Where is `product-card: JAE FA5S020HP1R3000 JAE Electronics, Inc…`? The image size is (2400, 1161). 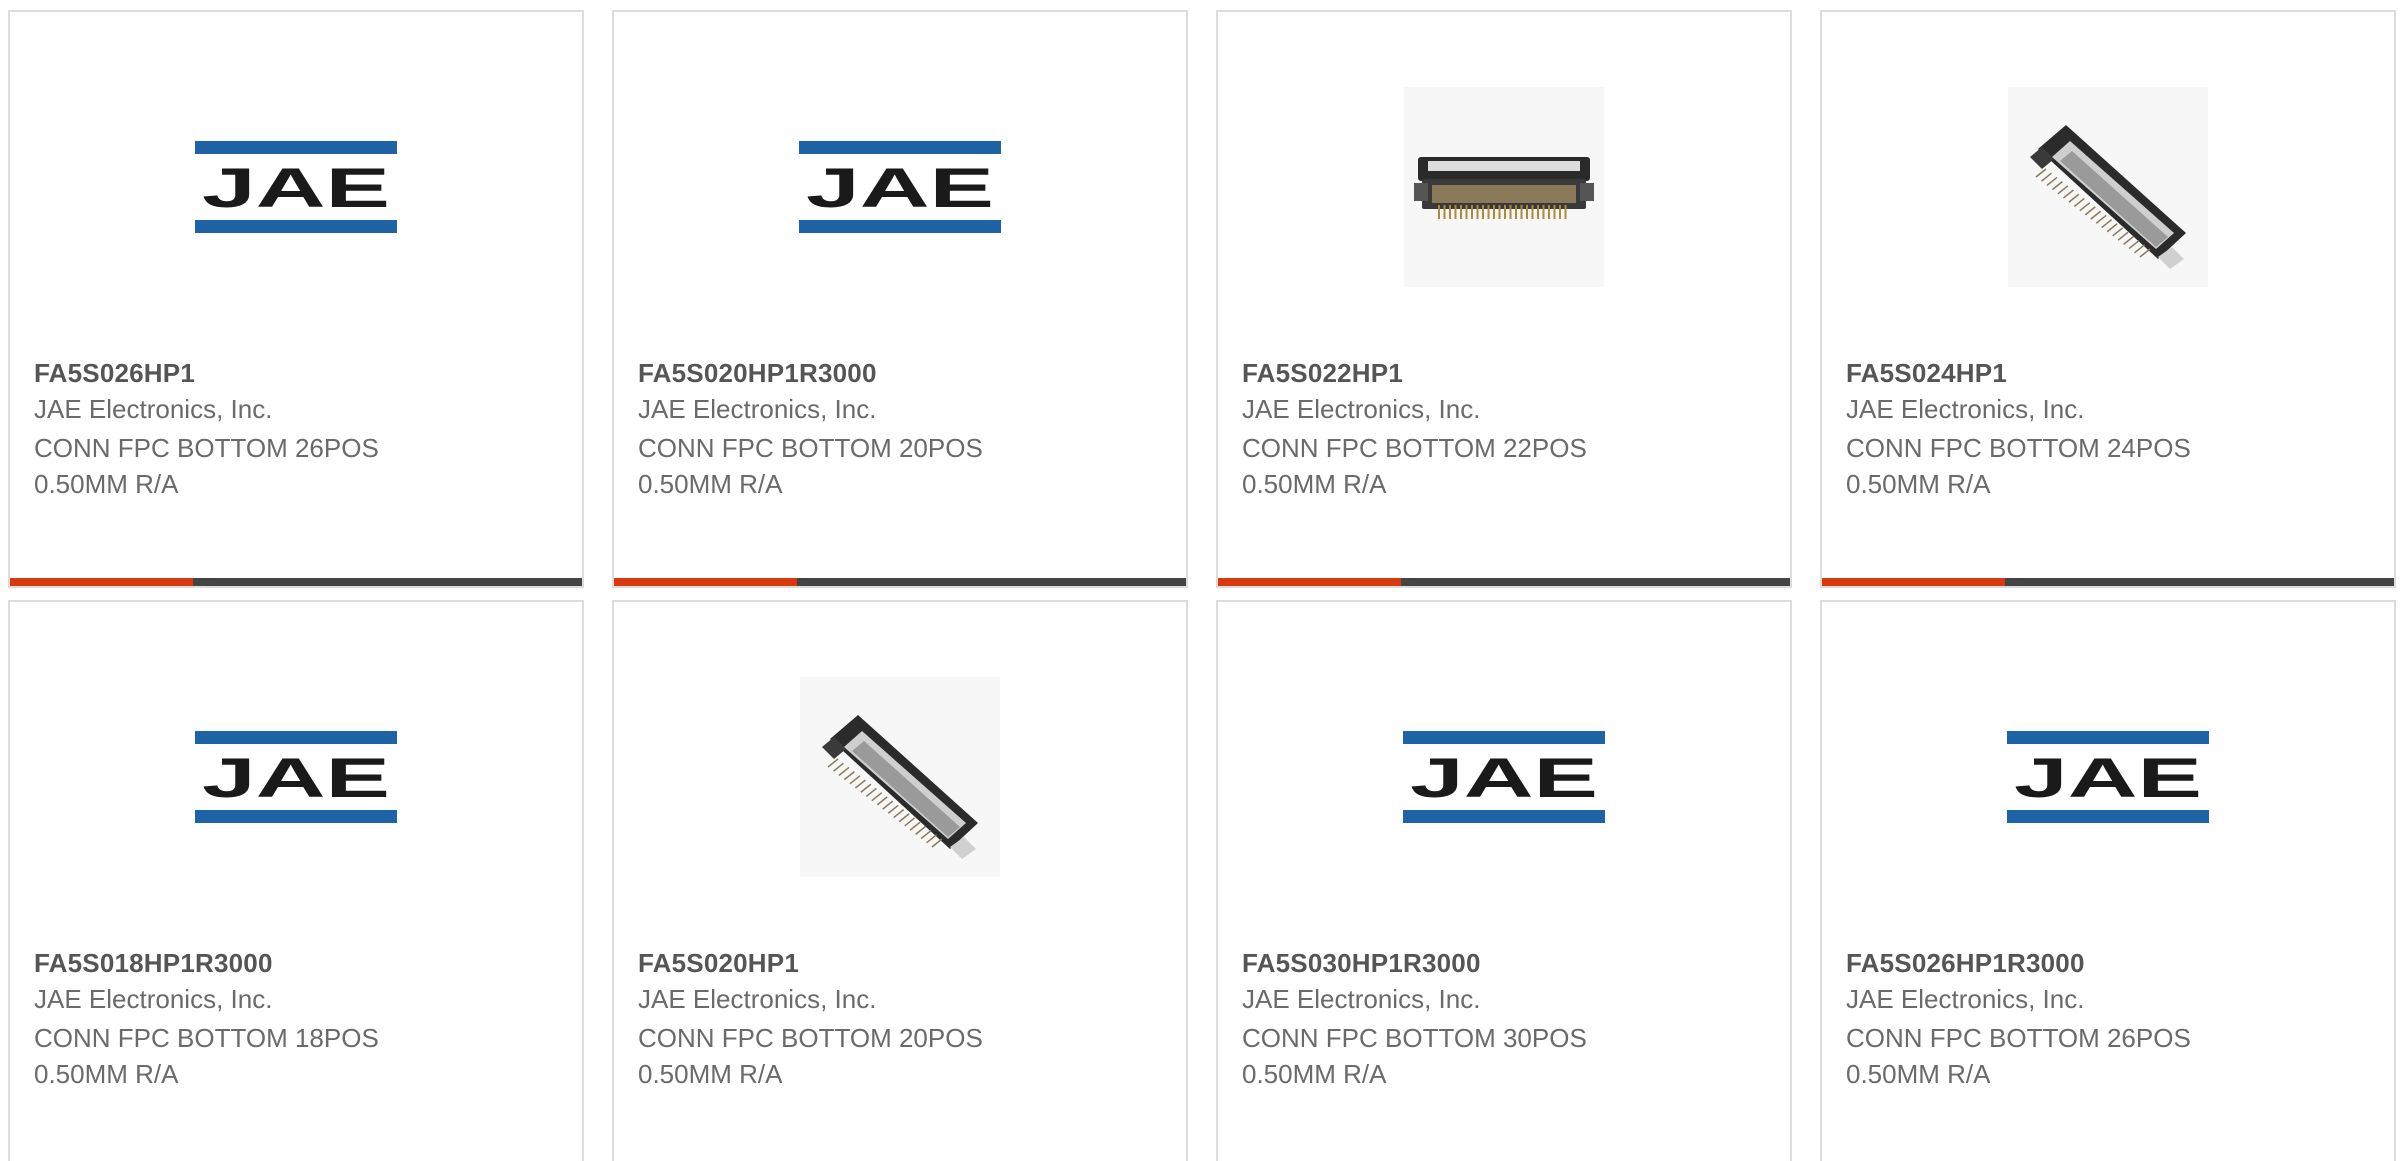 product-card: JAE FA5S020HP1R3000 JAE Electronics, Inc… is located at coordinates (900, 299).